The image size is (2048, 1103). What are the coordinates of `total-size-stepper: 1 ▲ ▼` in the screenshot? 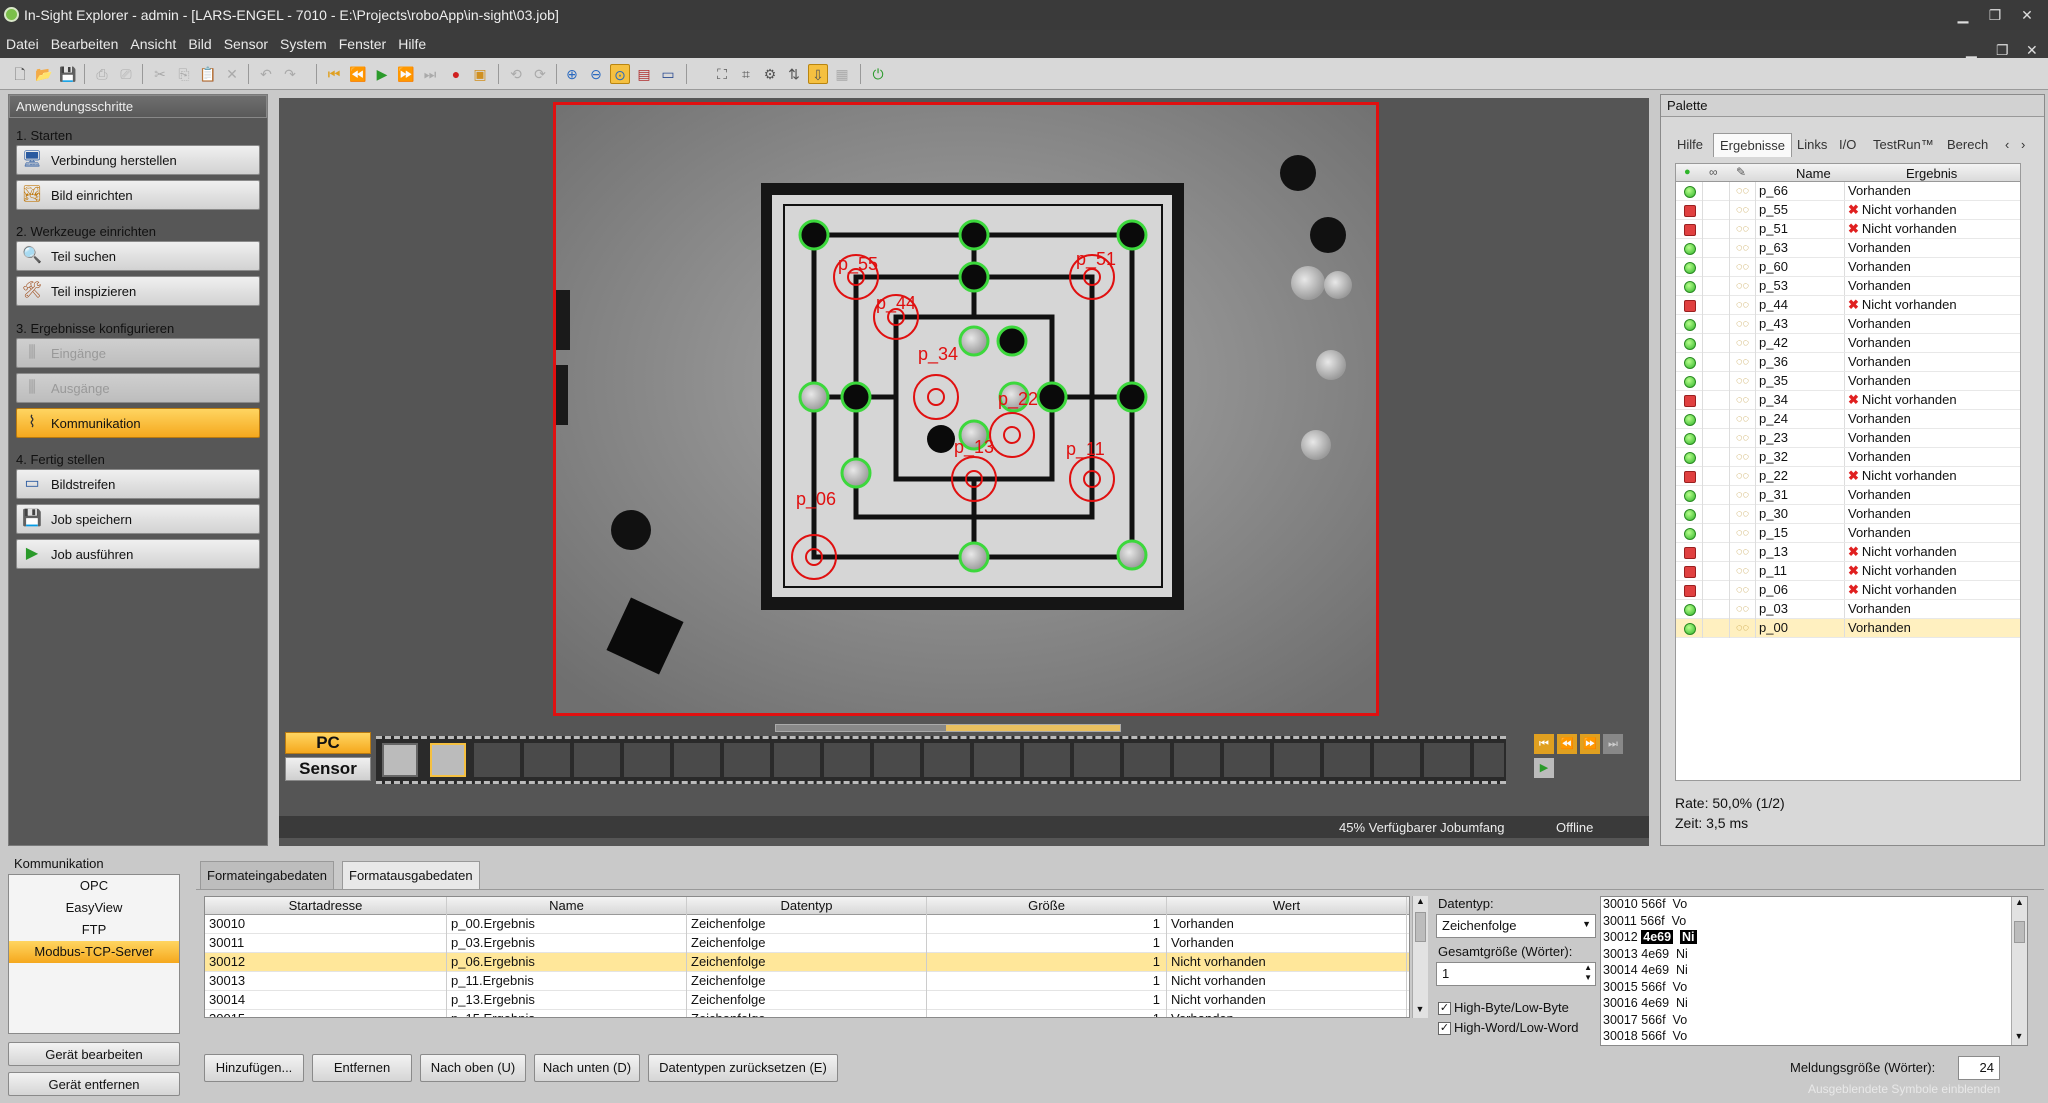 It's located at (1516, 974).